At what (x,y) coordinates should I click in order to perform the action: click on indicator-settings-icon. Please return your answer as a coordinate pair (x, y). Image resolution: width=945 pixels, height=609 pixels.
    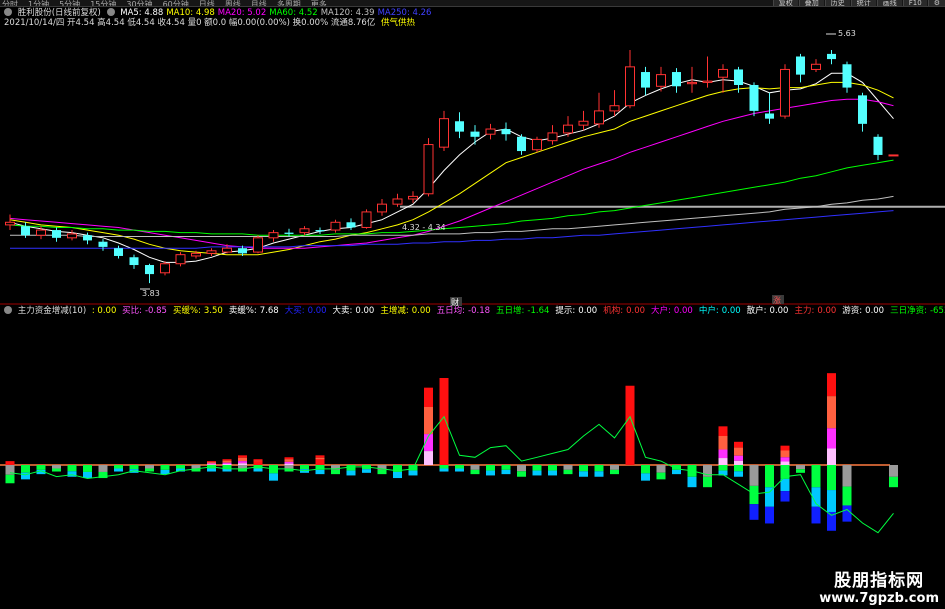
    Looking at the image, I should click on (8, 310).